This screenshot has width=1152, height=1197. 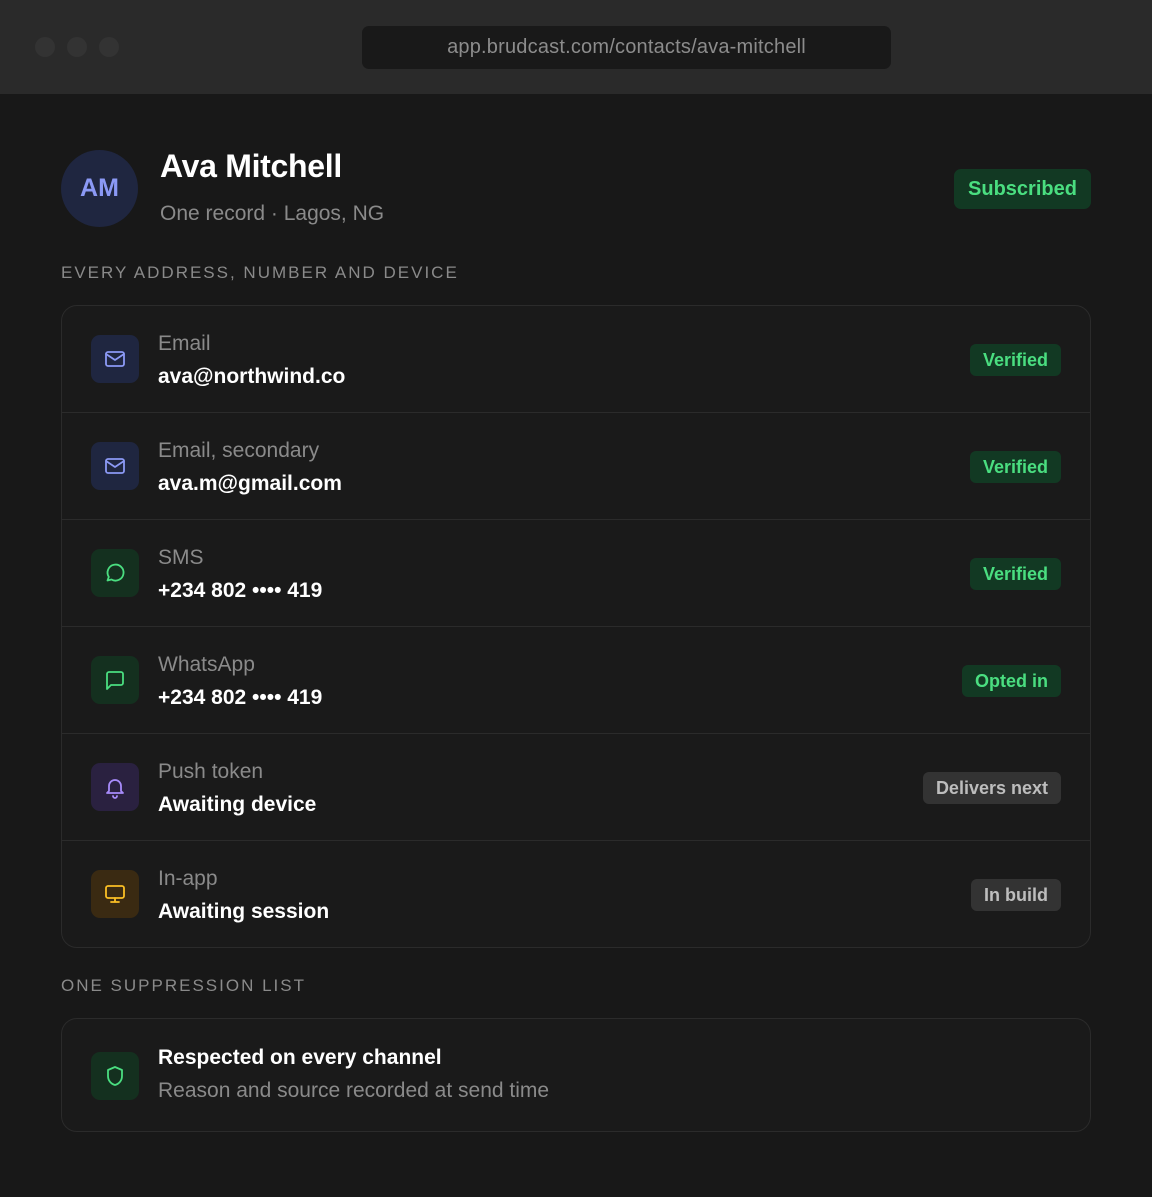 I want to click on channel-row-sms: SMS +234 802 •••• 419 Verified, so click(x=576, y=573).